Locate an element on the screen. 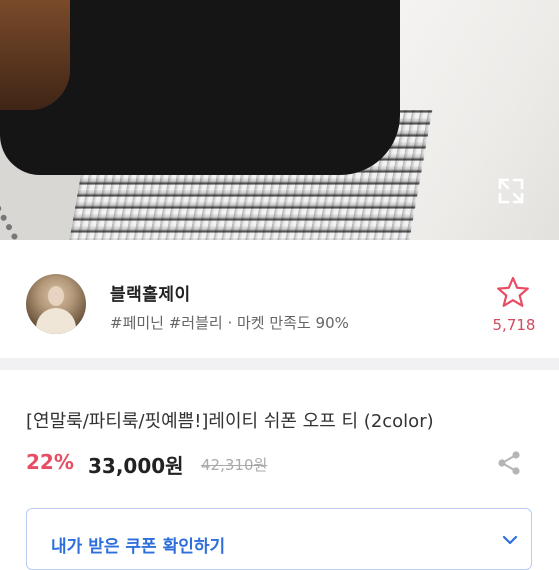  seller-name: 블랙홀제이 is located at coordinates (150, 292).